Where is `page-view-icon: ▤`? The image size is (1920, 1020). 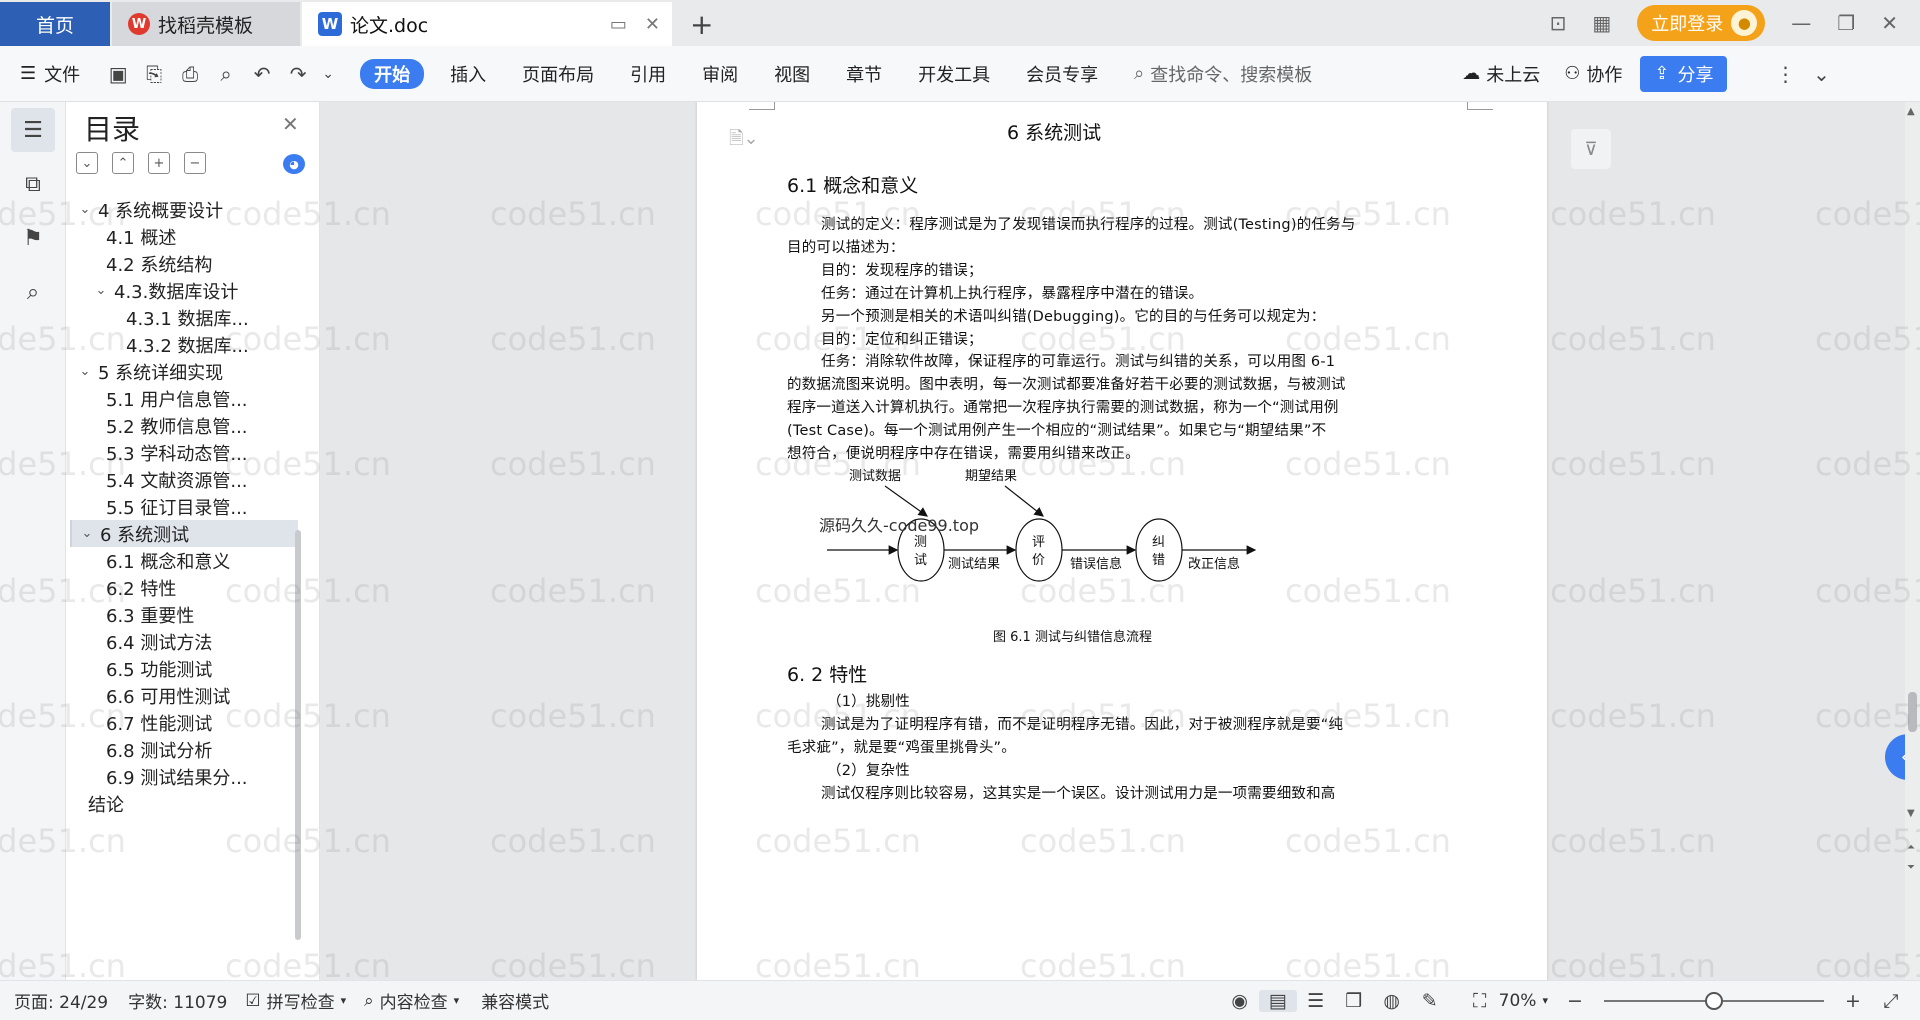
page-view-icon: ▤ is located at coordinates (1277, 1000).